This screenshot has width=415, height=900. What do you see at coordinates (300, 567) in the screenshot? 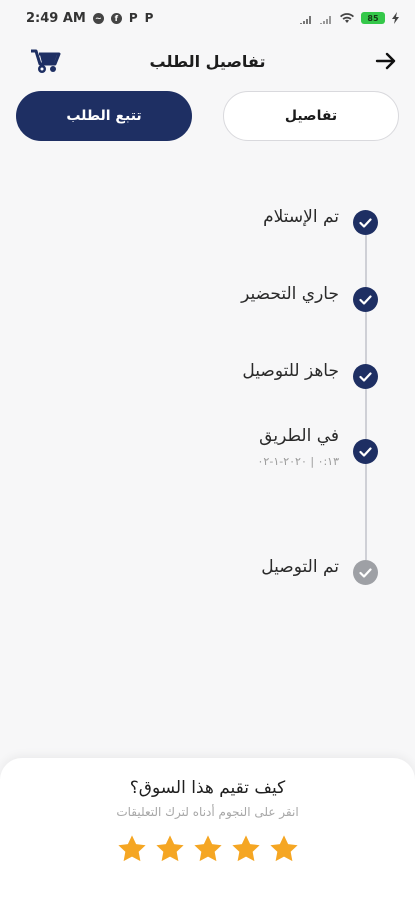
I see `step-delivered-label: تم التوصيل` at bounding box center [300, 567].